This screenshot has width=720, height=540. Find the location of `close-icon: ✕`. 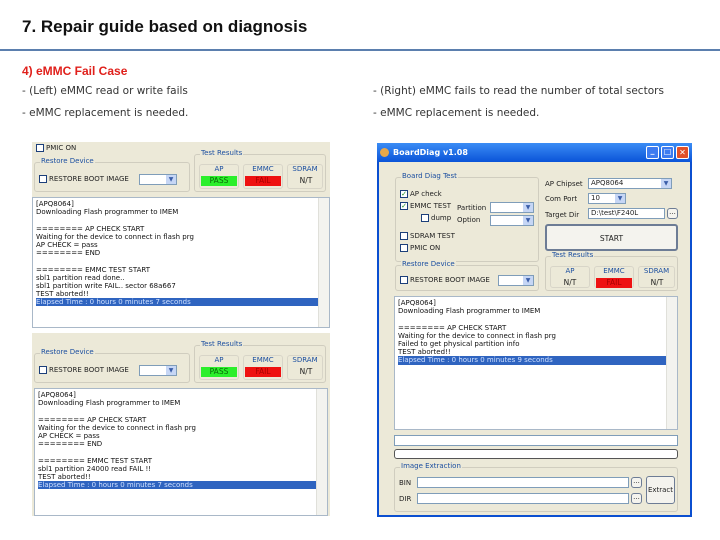

close-icon: ✕ is located at coordinates (682, 152).